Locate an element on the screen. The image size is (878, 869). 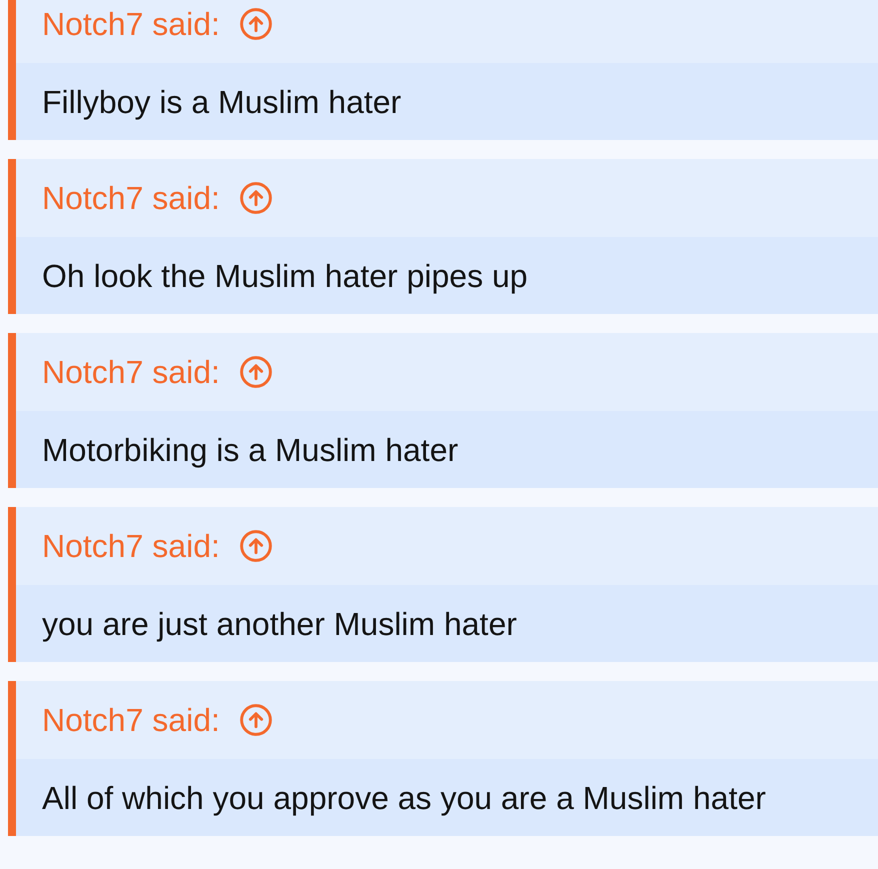
quote-text: Oh look the Muslim hater pipes up is located at coordinates (285, 275).